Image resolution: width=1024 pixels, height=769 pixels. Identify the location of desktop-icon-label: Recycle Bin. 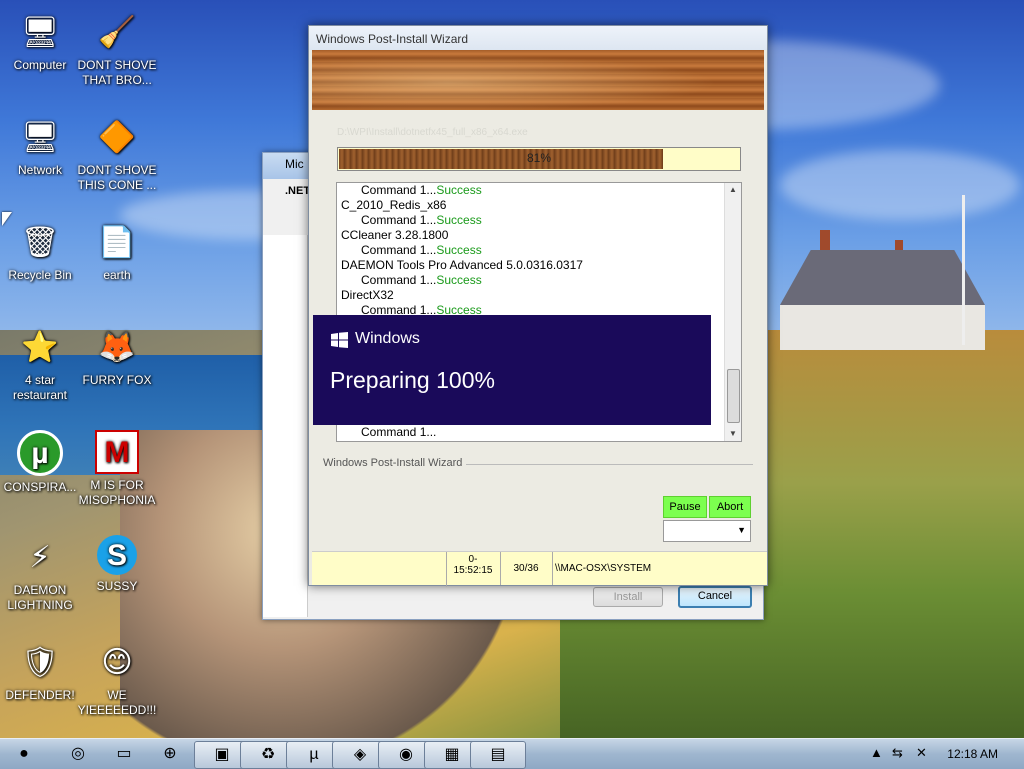
(40, 275).